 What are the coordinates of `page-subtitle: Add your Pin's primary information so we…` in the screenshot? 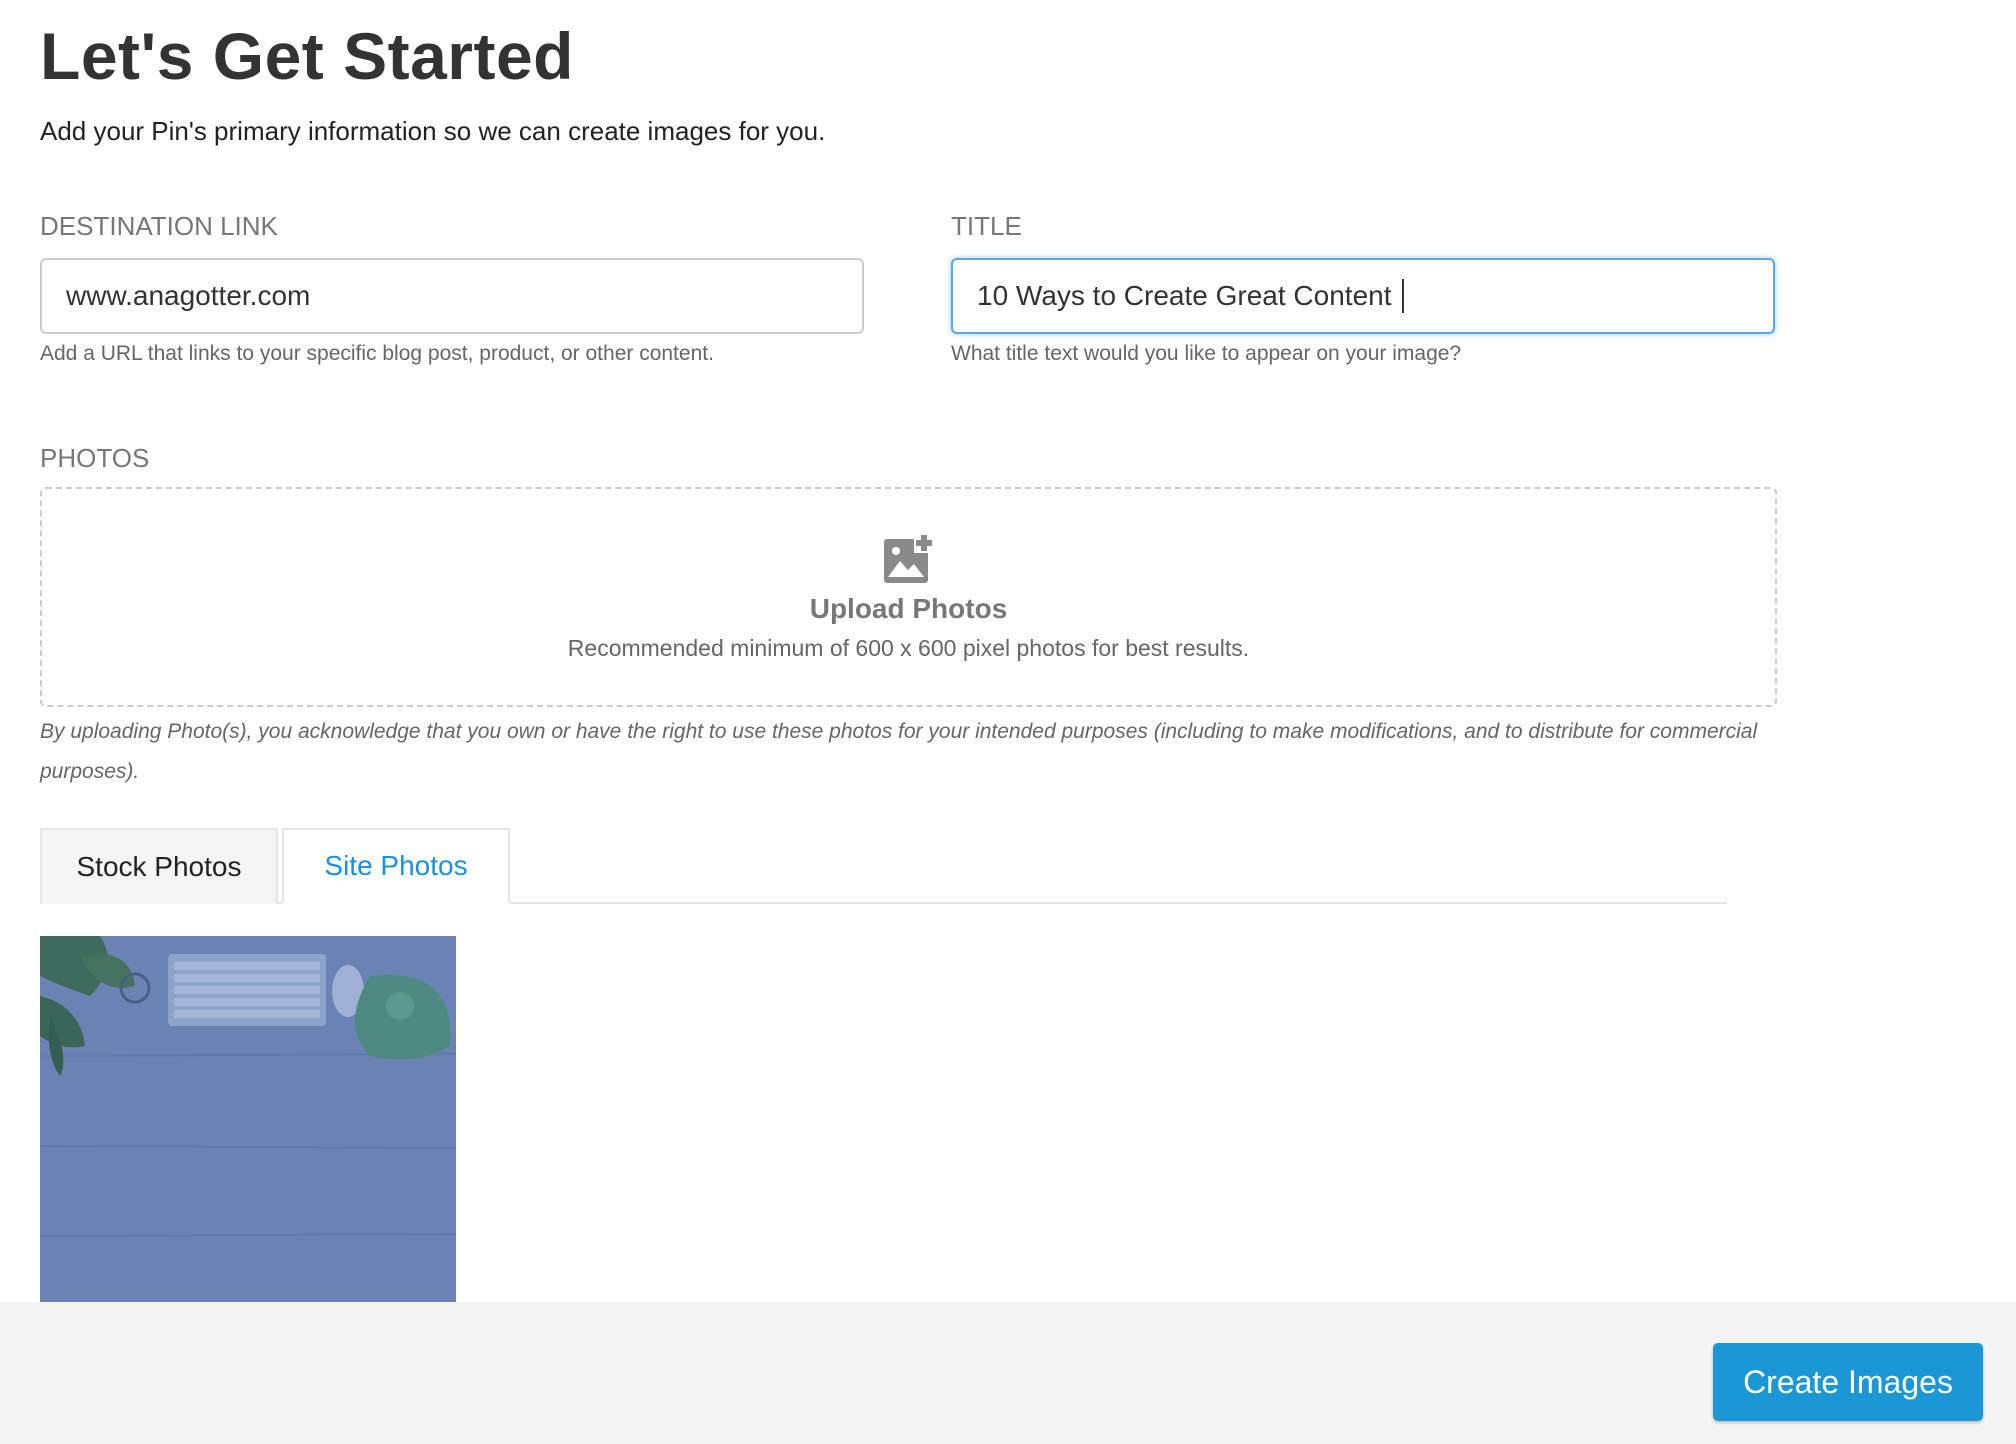 It's located at (433, 131).